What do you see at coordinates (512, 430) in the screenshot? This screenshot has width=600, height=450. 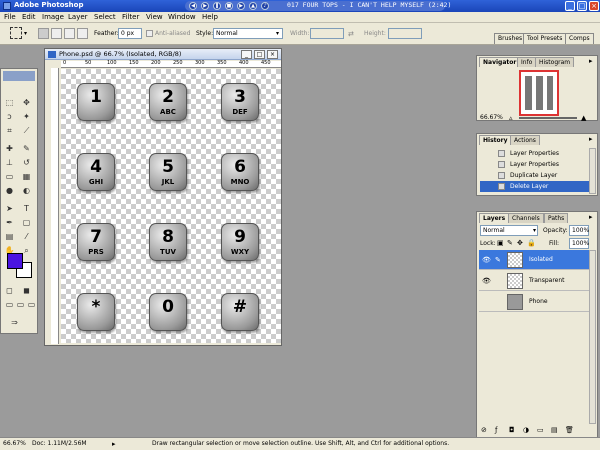 I see `layer-mask-icon: ◘` at bounding box center [512, 430].